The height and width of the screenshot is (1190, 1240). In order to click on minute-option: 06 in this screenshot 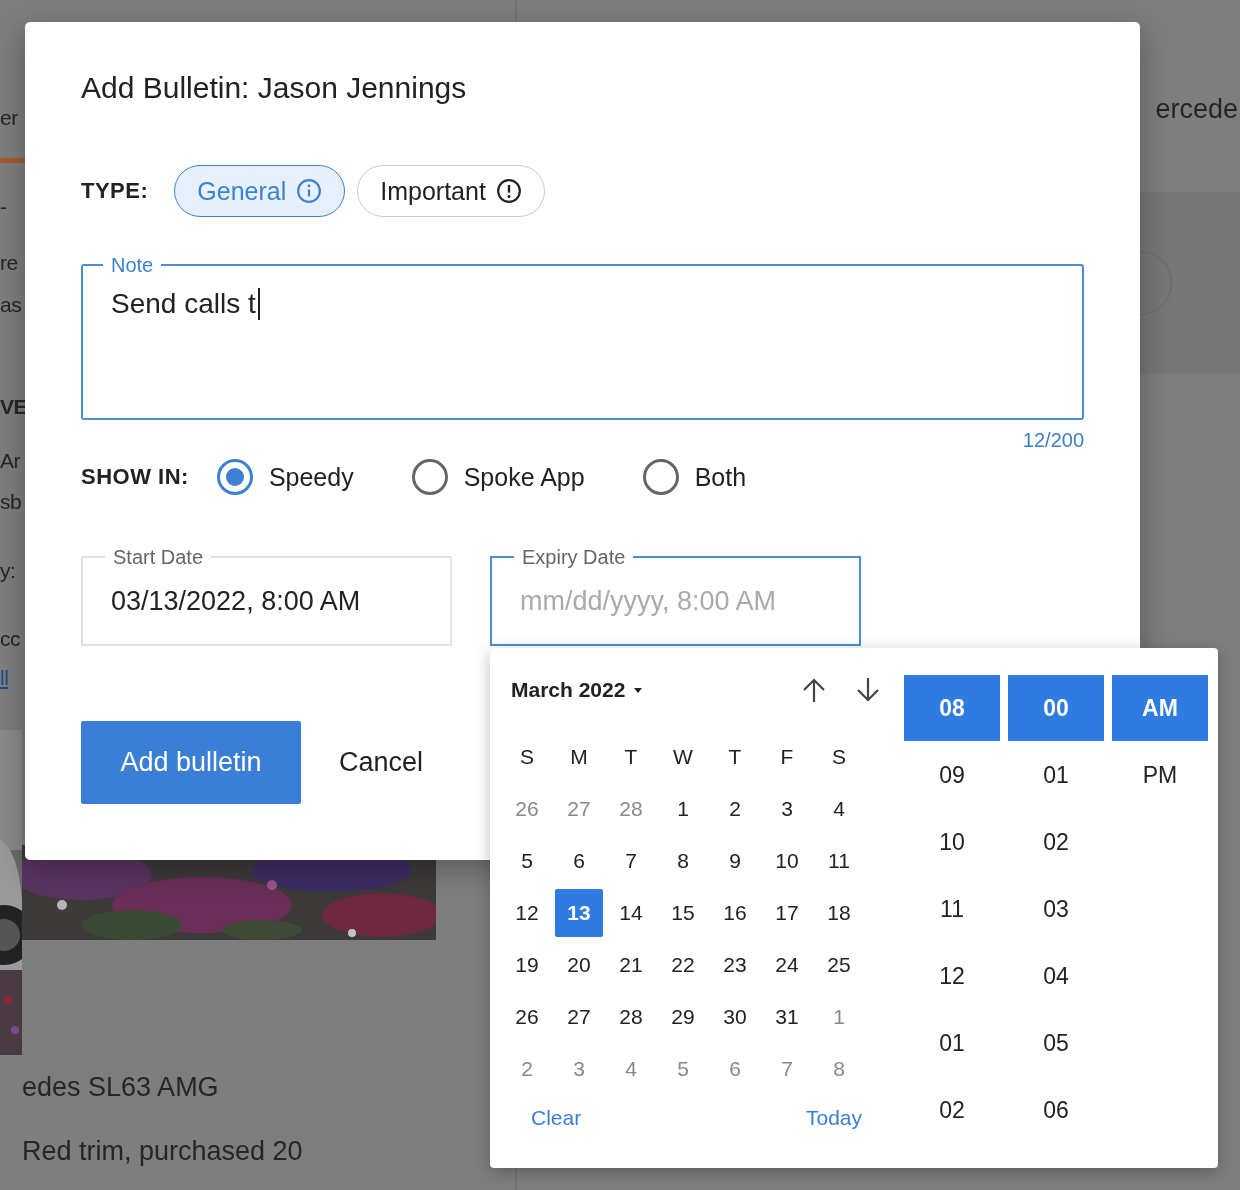, I will do `click(1056, 1110)`.